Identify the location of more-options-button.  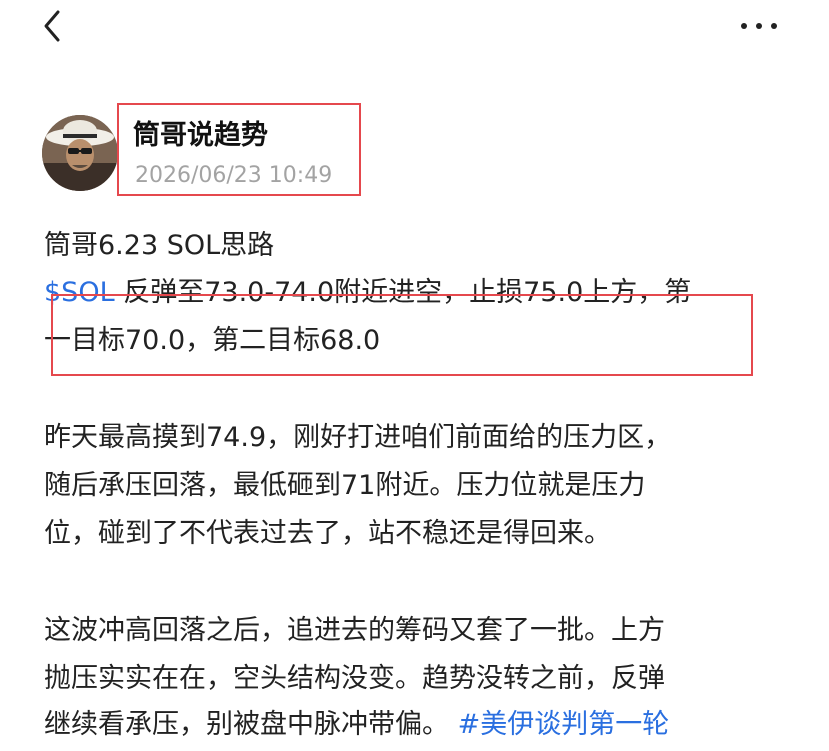
(760, 26).